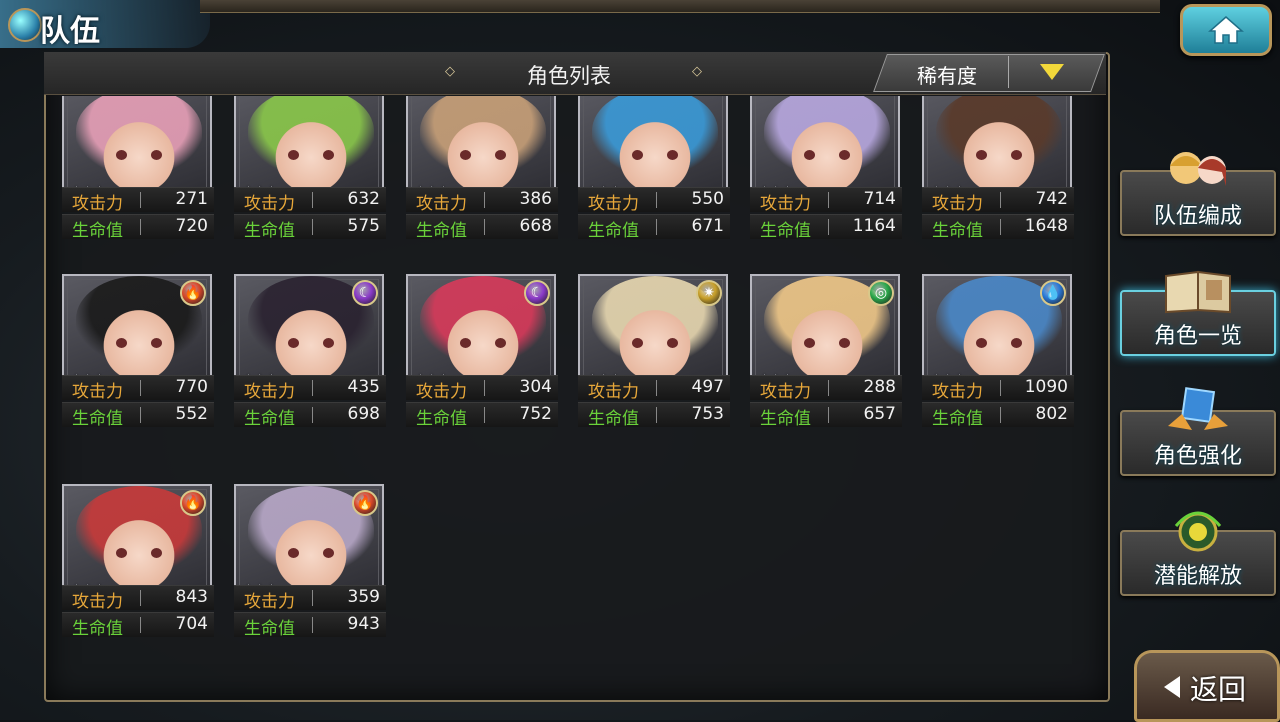 Image resolution: width=1280 pixels, height=722 pixels. I want to click on fire-element-icon: 🔥, so click(365, 503).